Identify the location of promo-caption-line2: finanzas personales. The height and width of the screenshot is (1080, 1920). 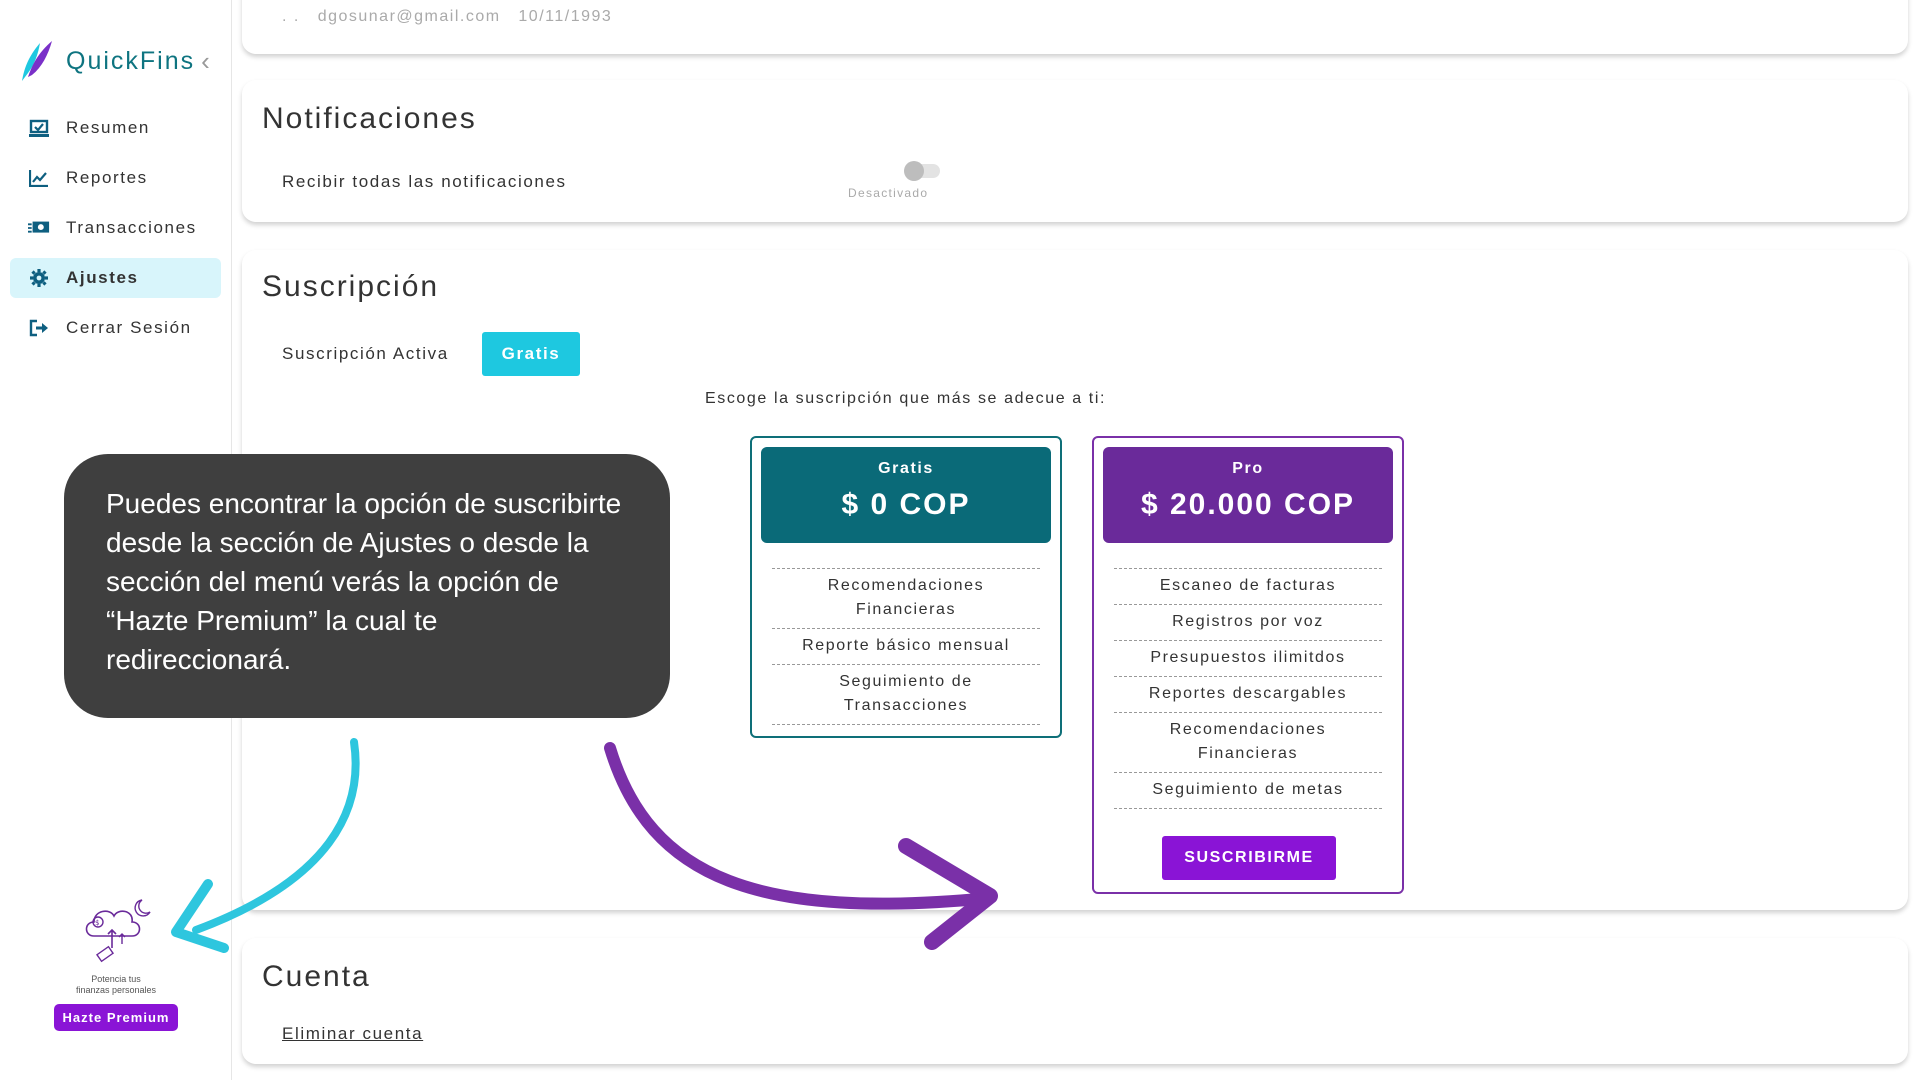
(116, 990).